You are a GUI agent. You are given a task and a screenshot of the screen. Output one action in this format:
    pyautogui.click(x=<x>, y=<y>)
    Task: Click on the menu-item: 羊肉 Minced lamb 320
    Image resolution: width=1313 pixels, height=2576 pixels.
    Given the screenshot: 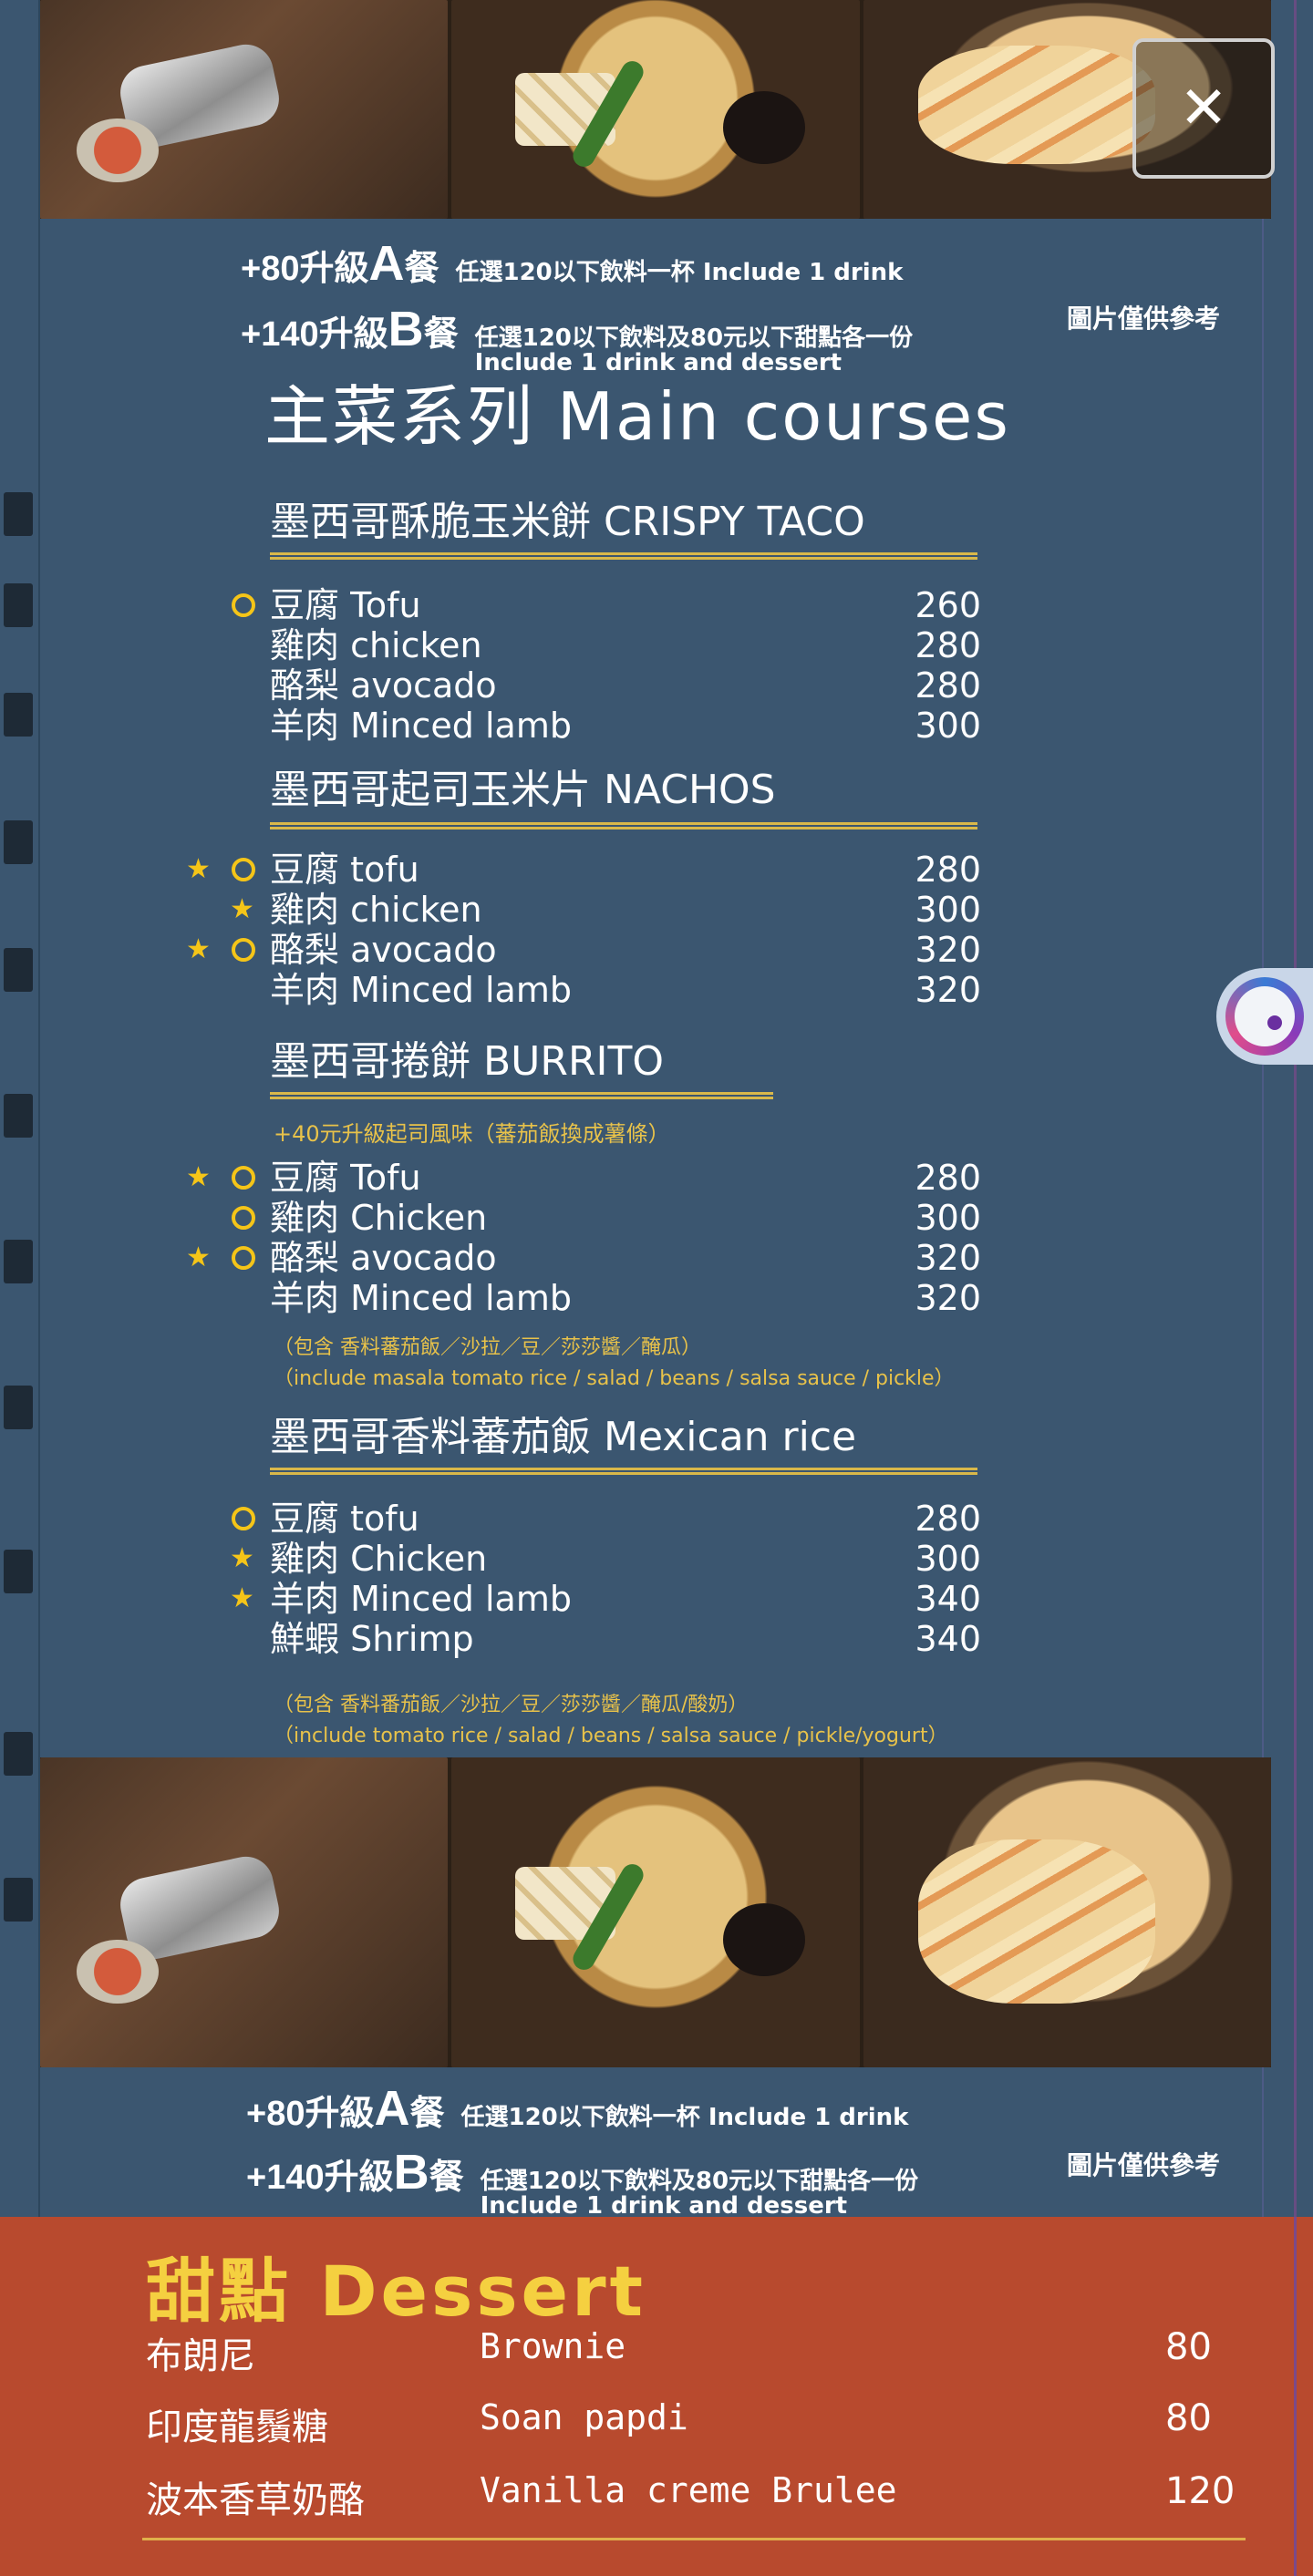 What is the action you would take?
    pyautogui.click(x=625, y=1298)
    